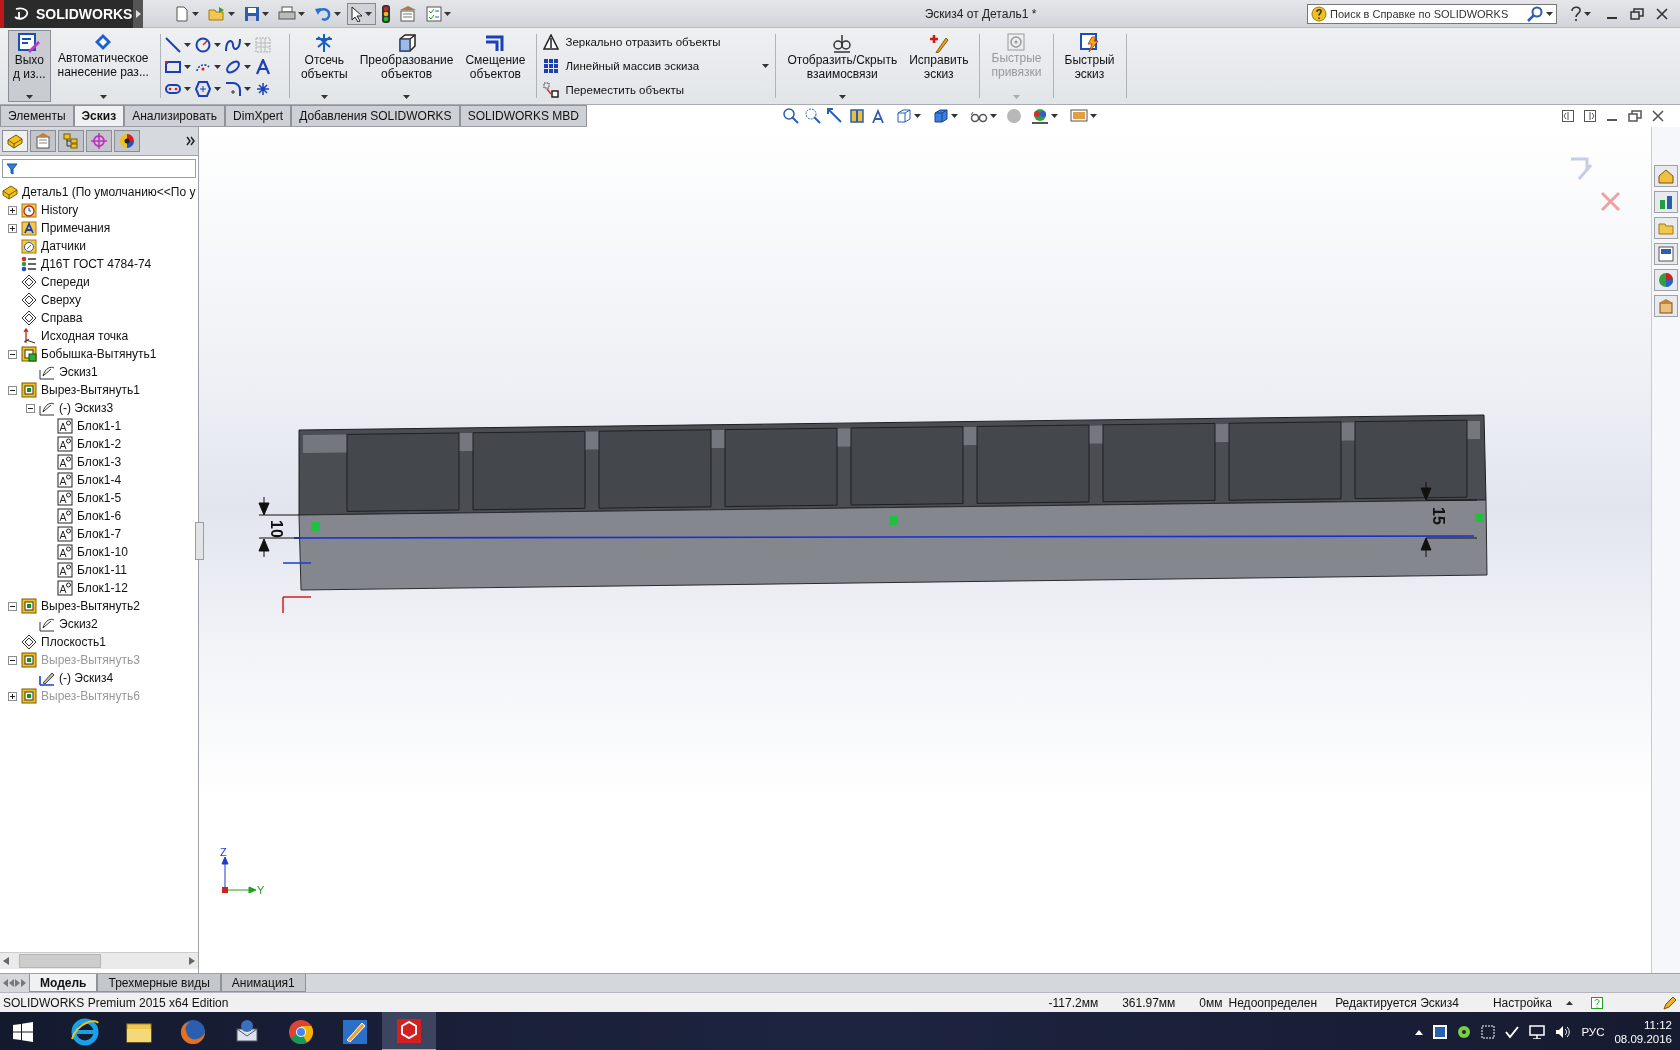  Describe the element at coordinates (99, 480) in the screenshot. I see `tree-item: Блок1-4` at that location.